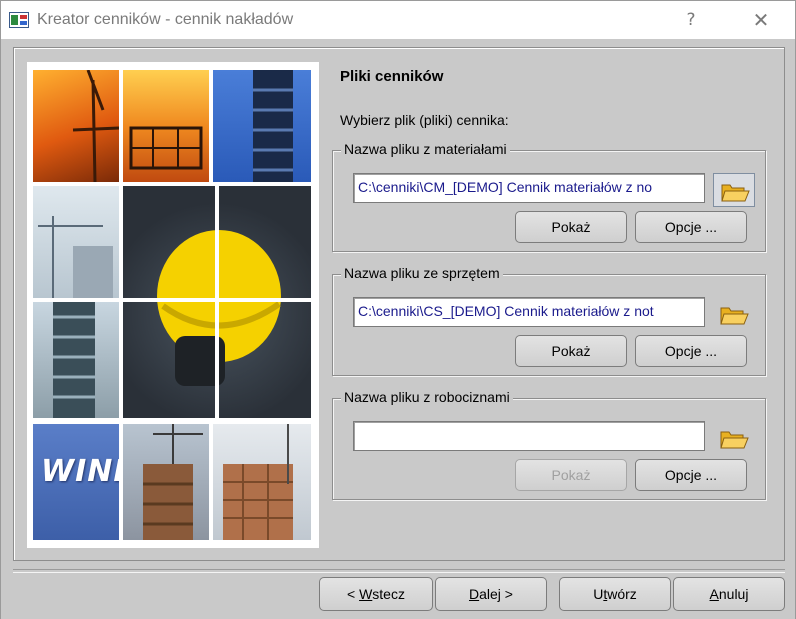  Describe the element at coordinates (398, 20) in the screenshot. I see `title-bar: Kreator cenników - cennik nakładów ? ✕` at that location.